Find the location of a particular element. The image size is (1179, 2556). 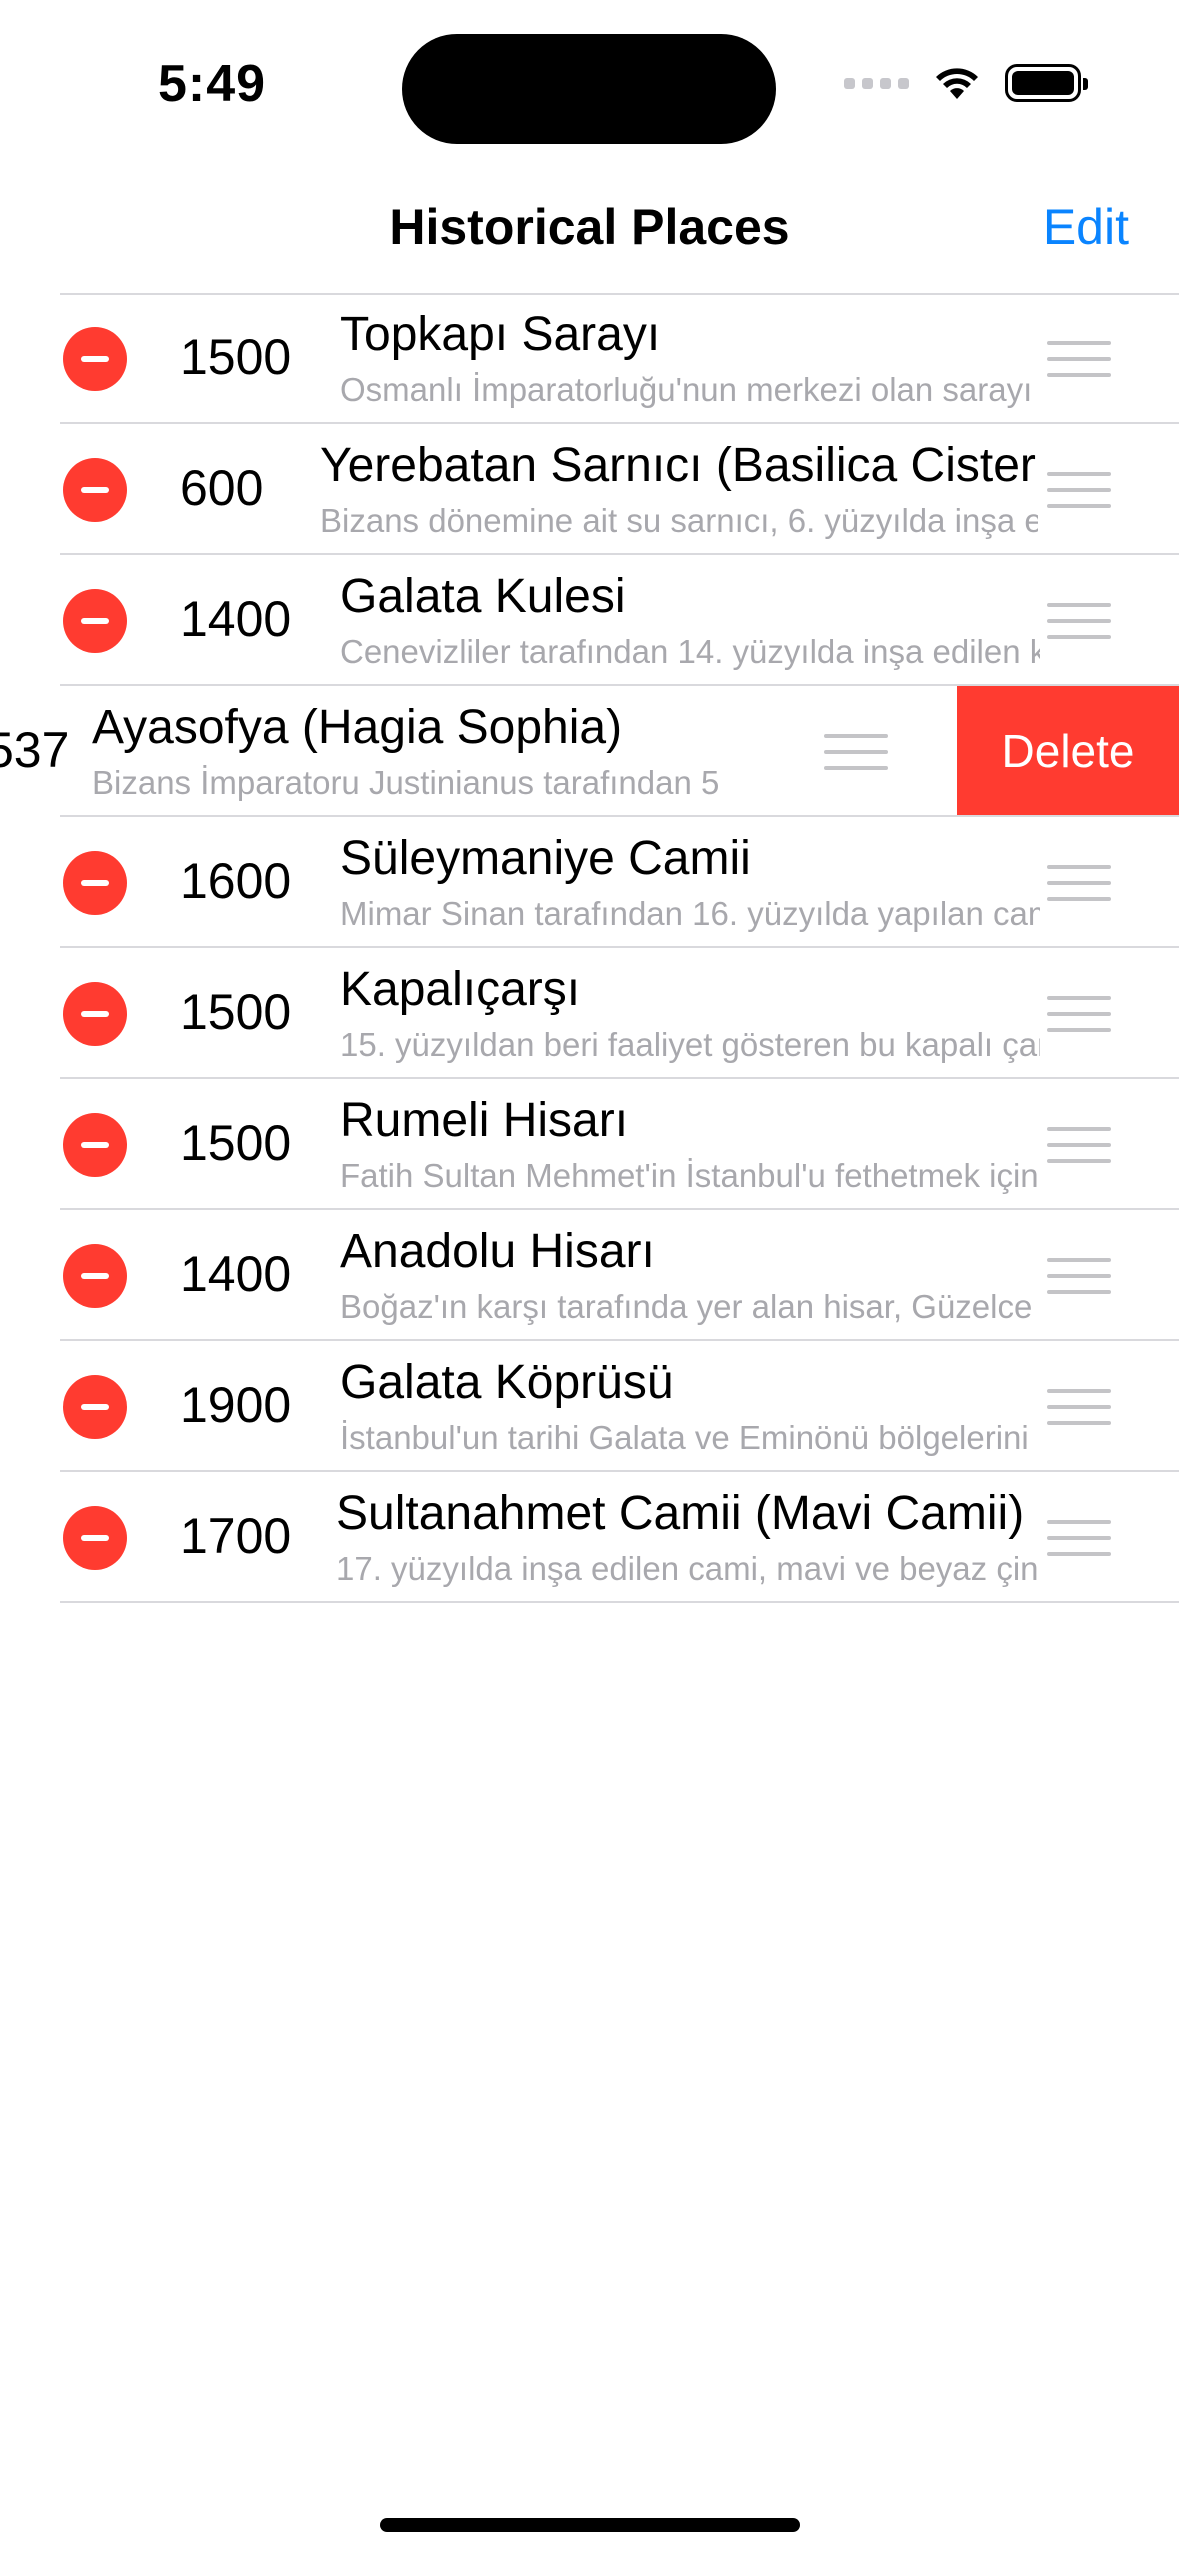

home-indicator is located at coordinates (590, 2525).